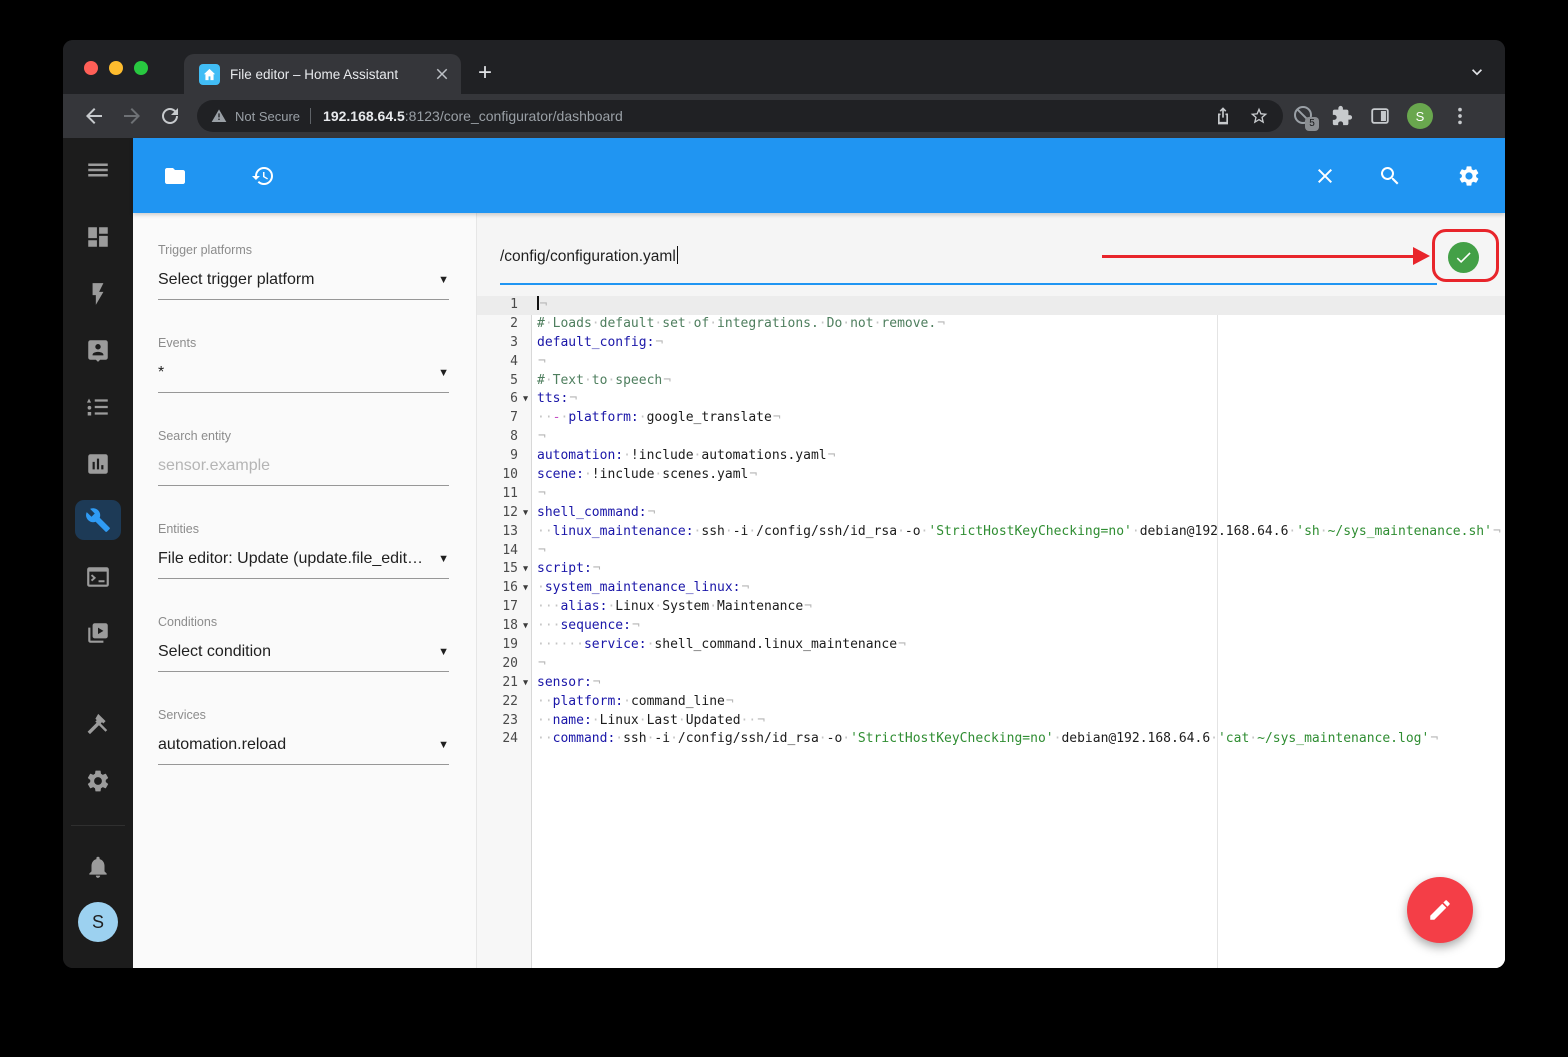  What do you see at coordinates (98, 170) in the screenshot?
I see `menu-hamburger-icon` at bounding box center [98, 170].